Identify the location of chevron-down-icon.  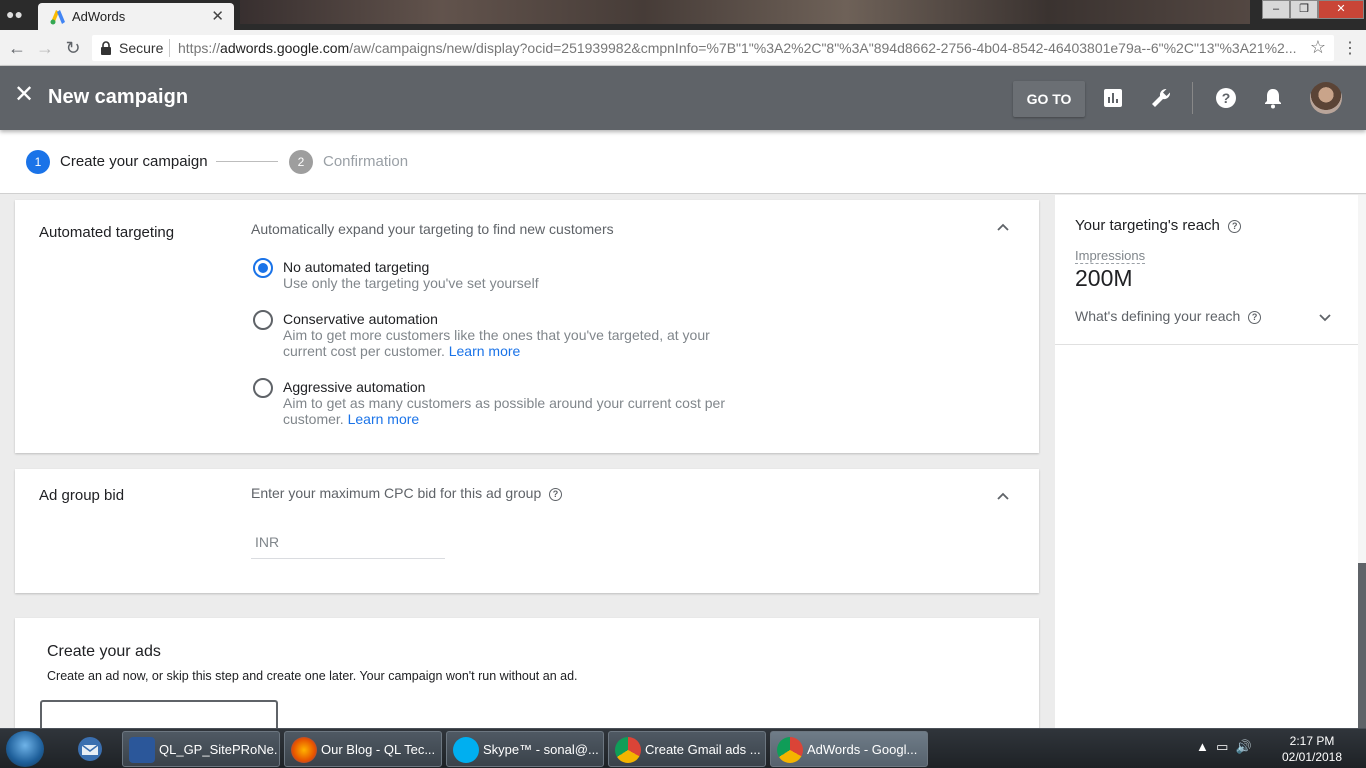
(1325, 317).